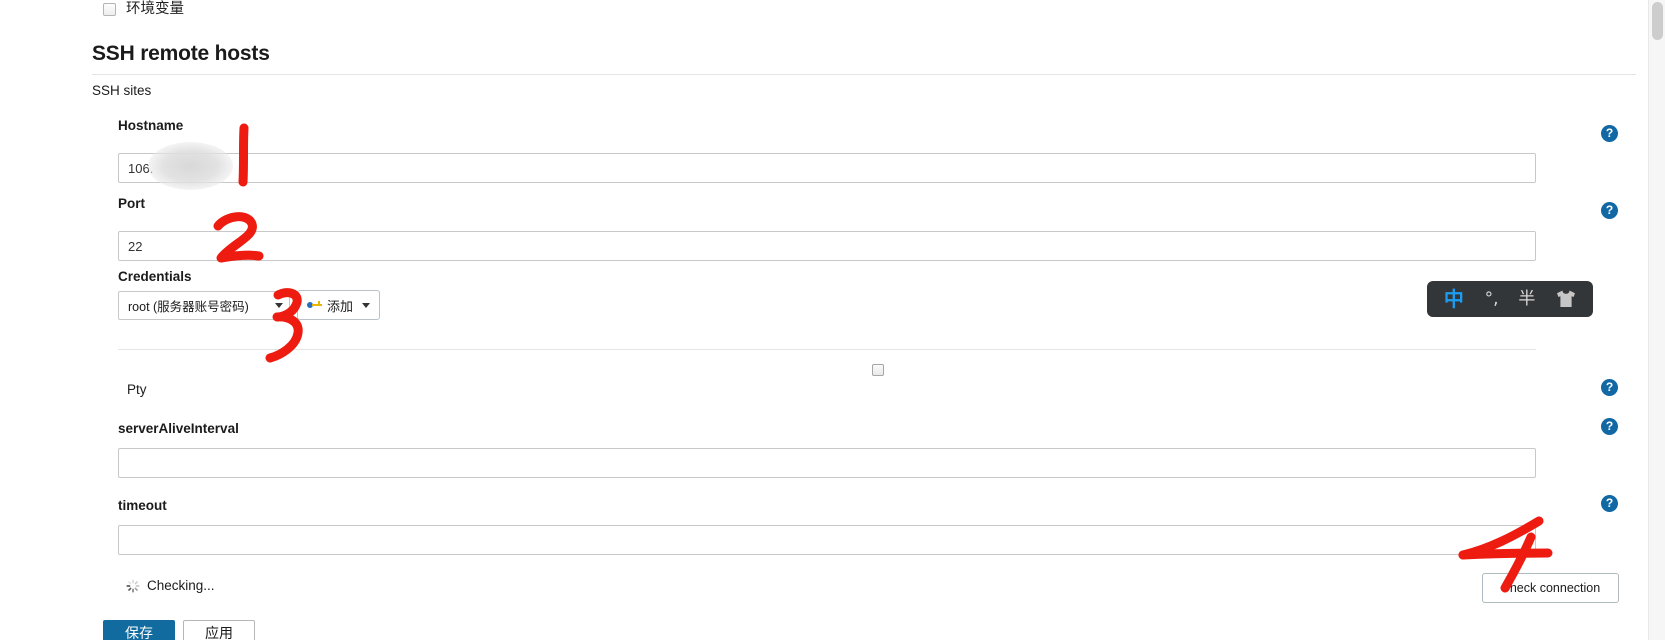  Describe the element at coordinates (155, 276) in the screenshot. I see `credentials-label: Credentials` at that location.